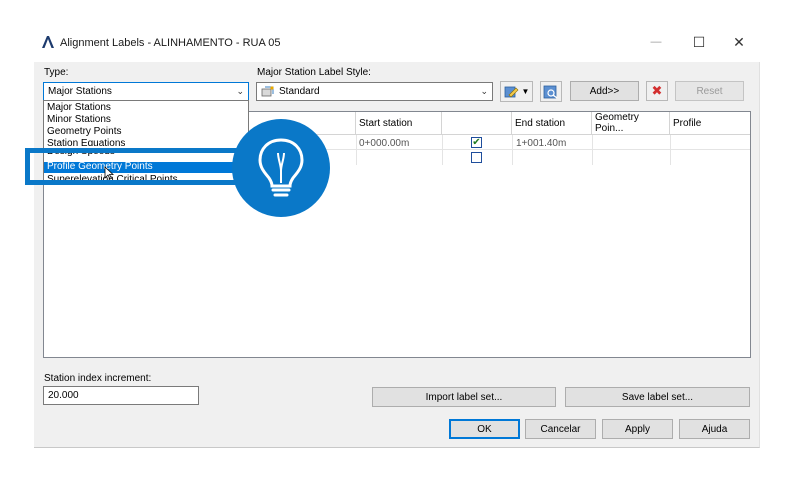  I want to click on maximize-button: ☐, so click(699, 42).